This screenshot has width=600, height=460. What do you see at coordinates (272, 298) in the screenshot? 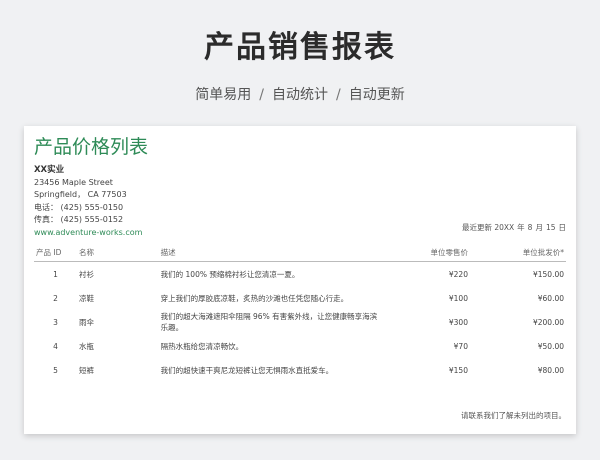
I see `cell-desc: 穿上我们的厚胶底凉鞋，炙热的沙滩也任凭您随心行走。` at bounding box center [272, 298].